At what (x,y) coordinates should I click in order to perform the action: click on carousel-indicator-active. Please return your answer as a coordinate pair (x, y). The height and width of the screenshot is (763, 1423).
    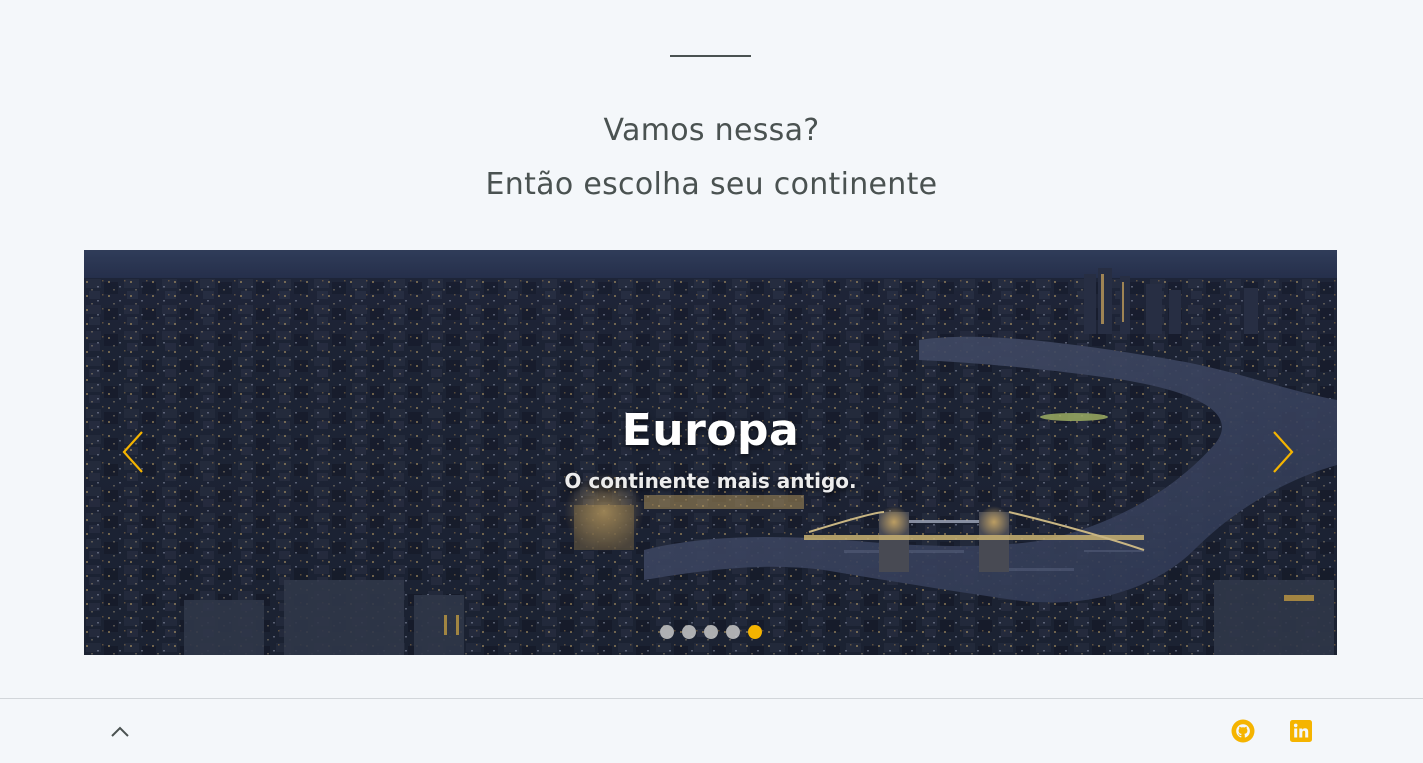
    Looking at the image, I should click on (754, 632).